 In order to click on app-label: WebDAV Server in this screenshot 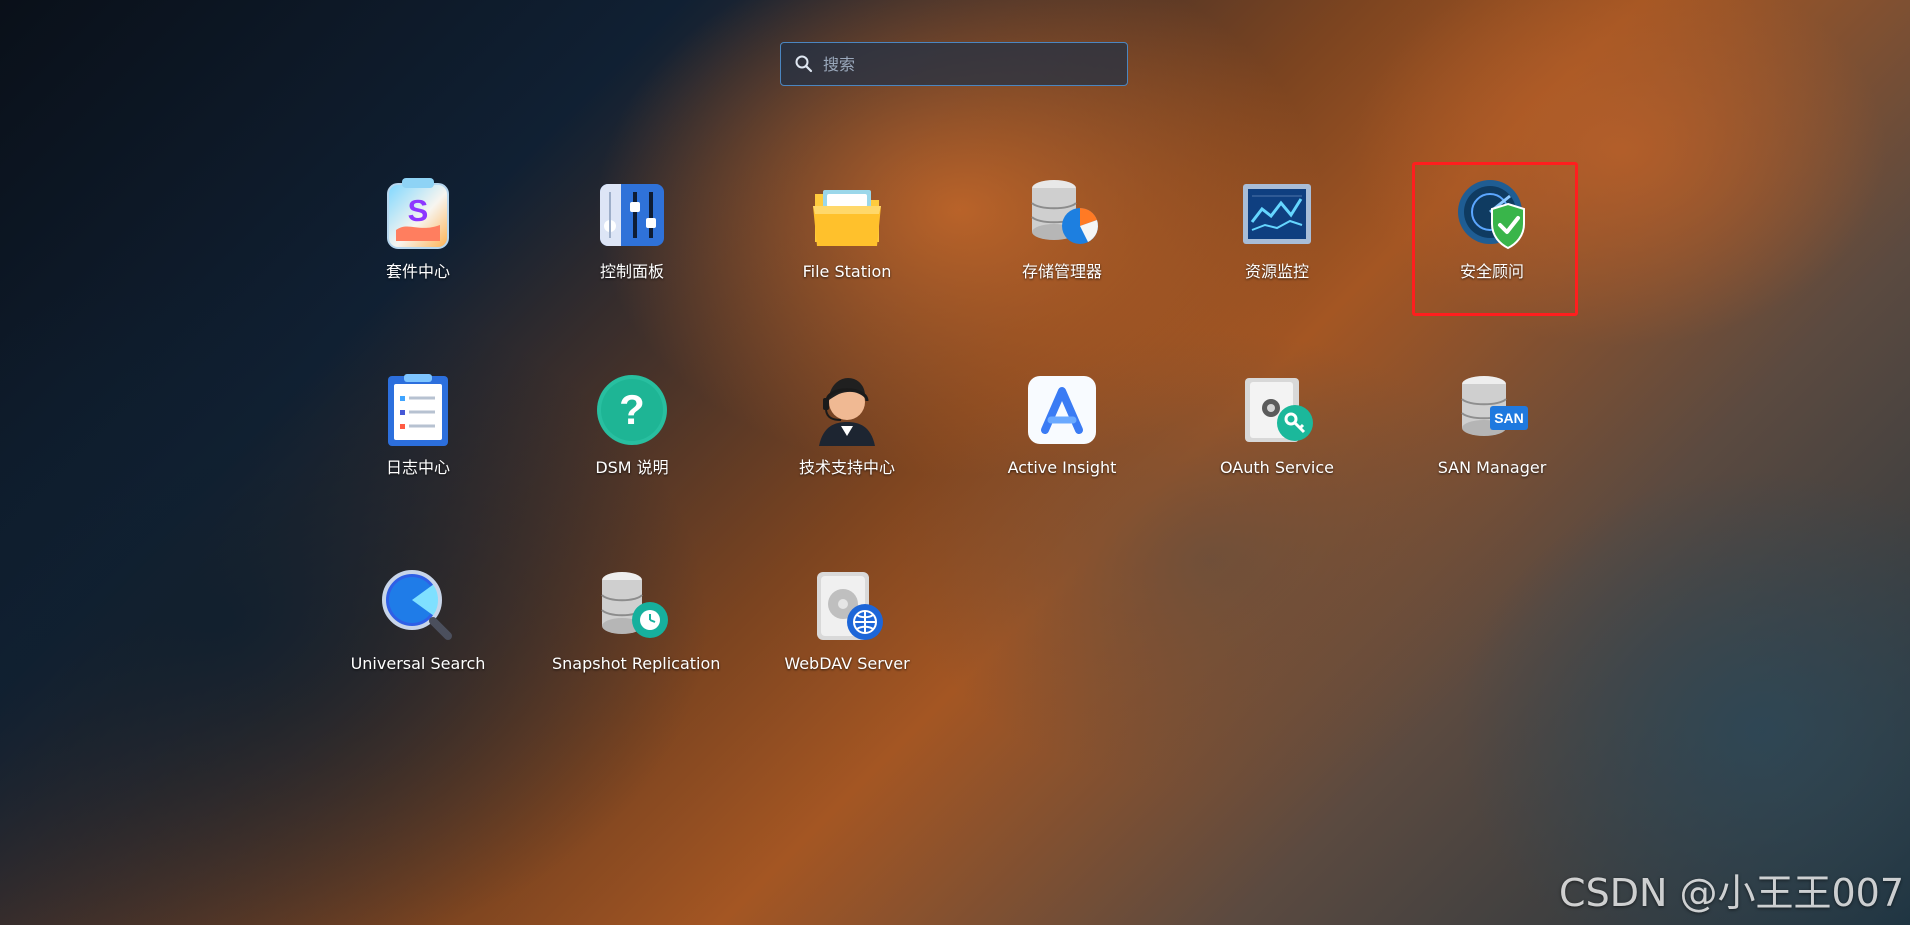, I will do `click(847, 663)`.